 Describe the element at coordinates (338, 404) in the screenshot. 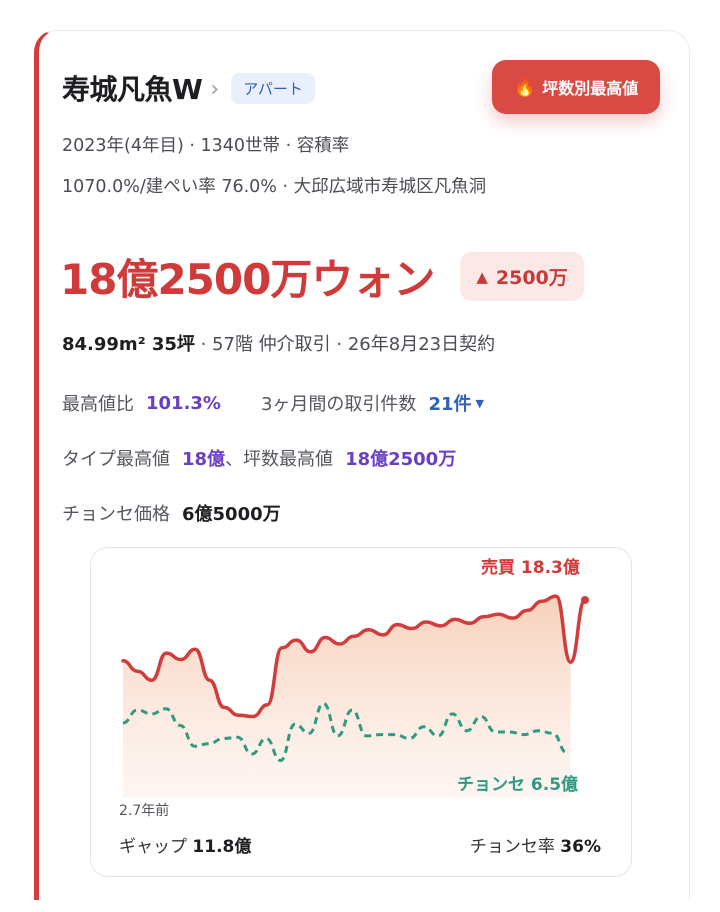

I see `trades-label: 3ヶ月間の取引件数` at that location.